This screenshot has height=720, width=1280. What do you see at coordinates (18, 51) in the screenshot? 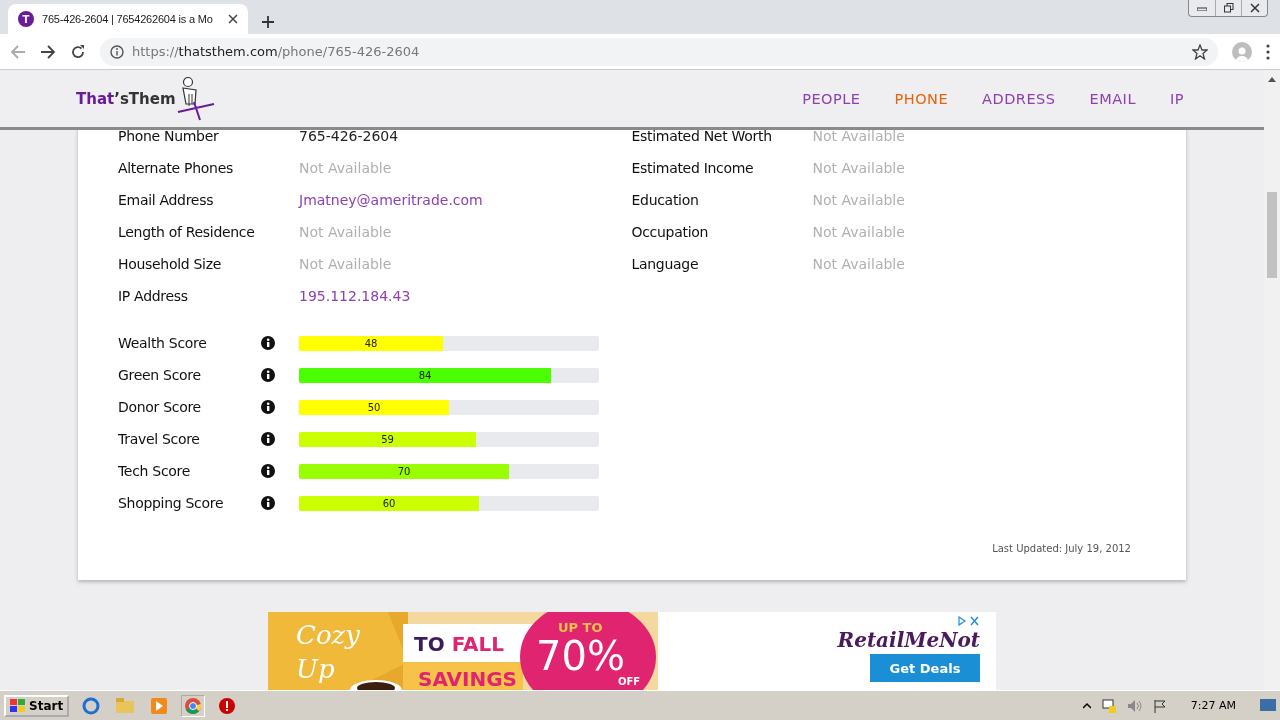
I see `back-icon` at bounding box center [18, 51].